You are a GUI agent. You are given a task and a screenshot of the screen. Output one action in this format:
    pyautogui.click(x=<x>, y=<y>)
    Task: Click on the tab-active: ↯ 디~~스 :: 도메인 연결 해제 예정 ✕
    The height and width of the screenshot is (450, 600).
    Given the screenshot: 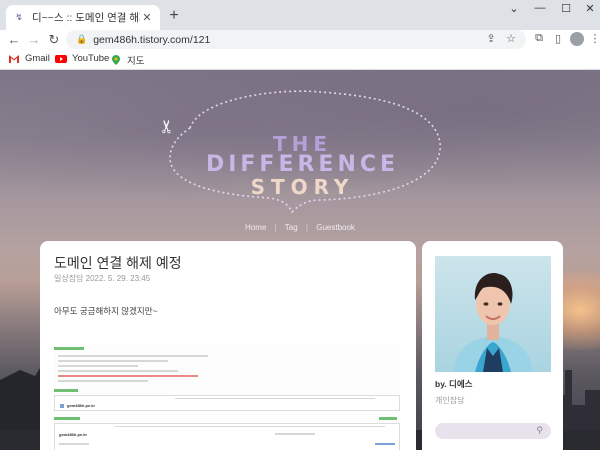 What is the action you would take?
    pyautogui.click(x=83, y=17)
    